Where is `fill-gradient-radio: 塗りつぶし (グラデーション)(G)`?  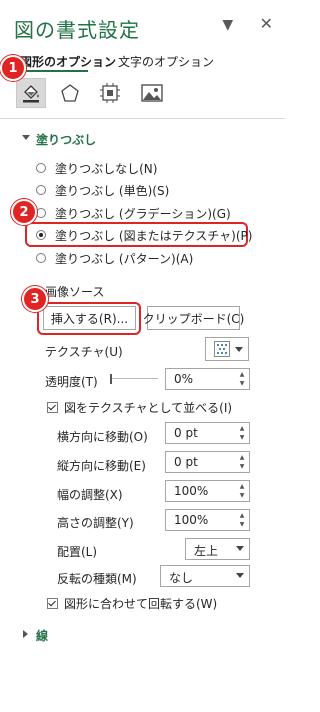
fill-gradient-radio: 塗りつぶし (グラデーション)(G) is located at coordinates (133, 213).